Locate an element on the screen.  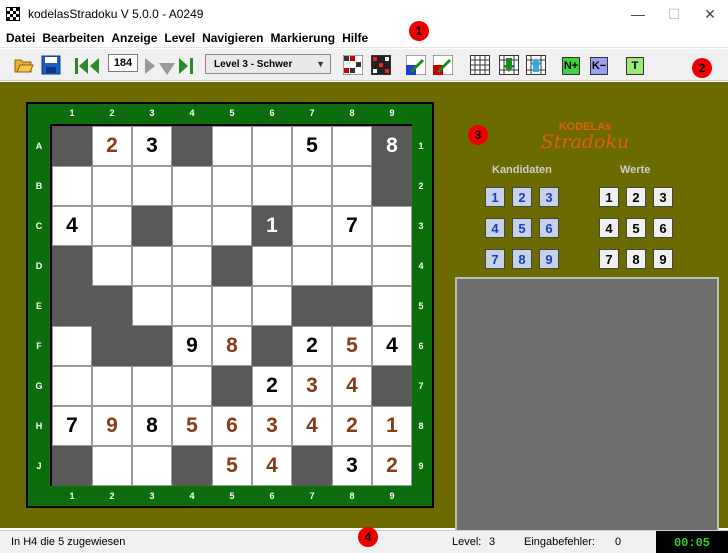
cell-F6 is located at coordinates (272, 346).